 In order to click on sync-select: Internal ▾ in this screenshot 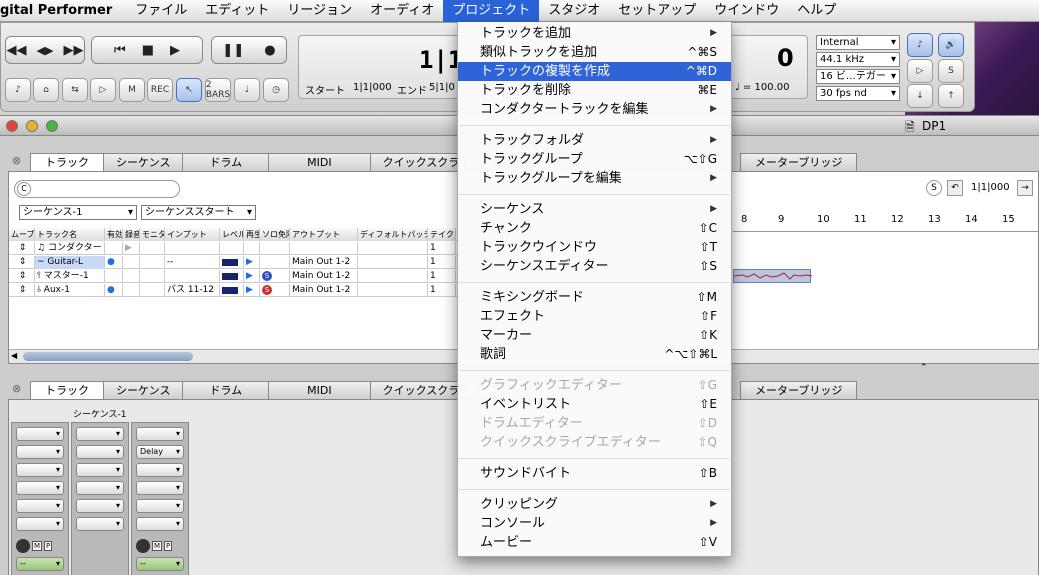, I will do `click(858, 42)`.